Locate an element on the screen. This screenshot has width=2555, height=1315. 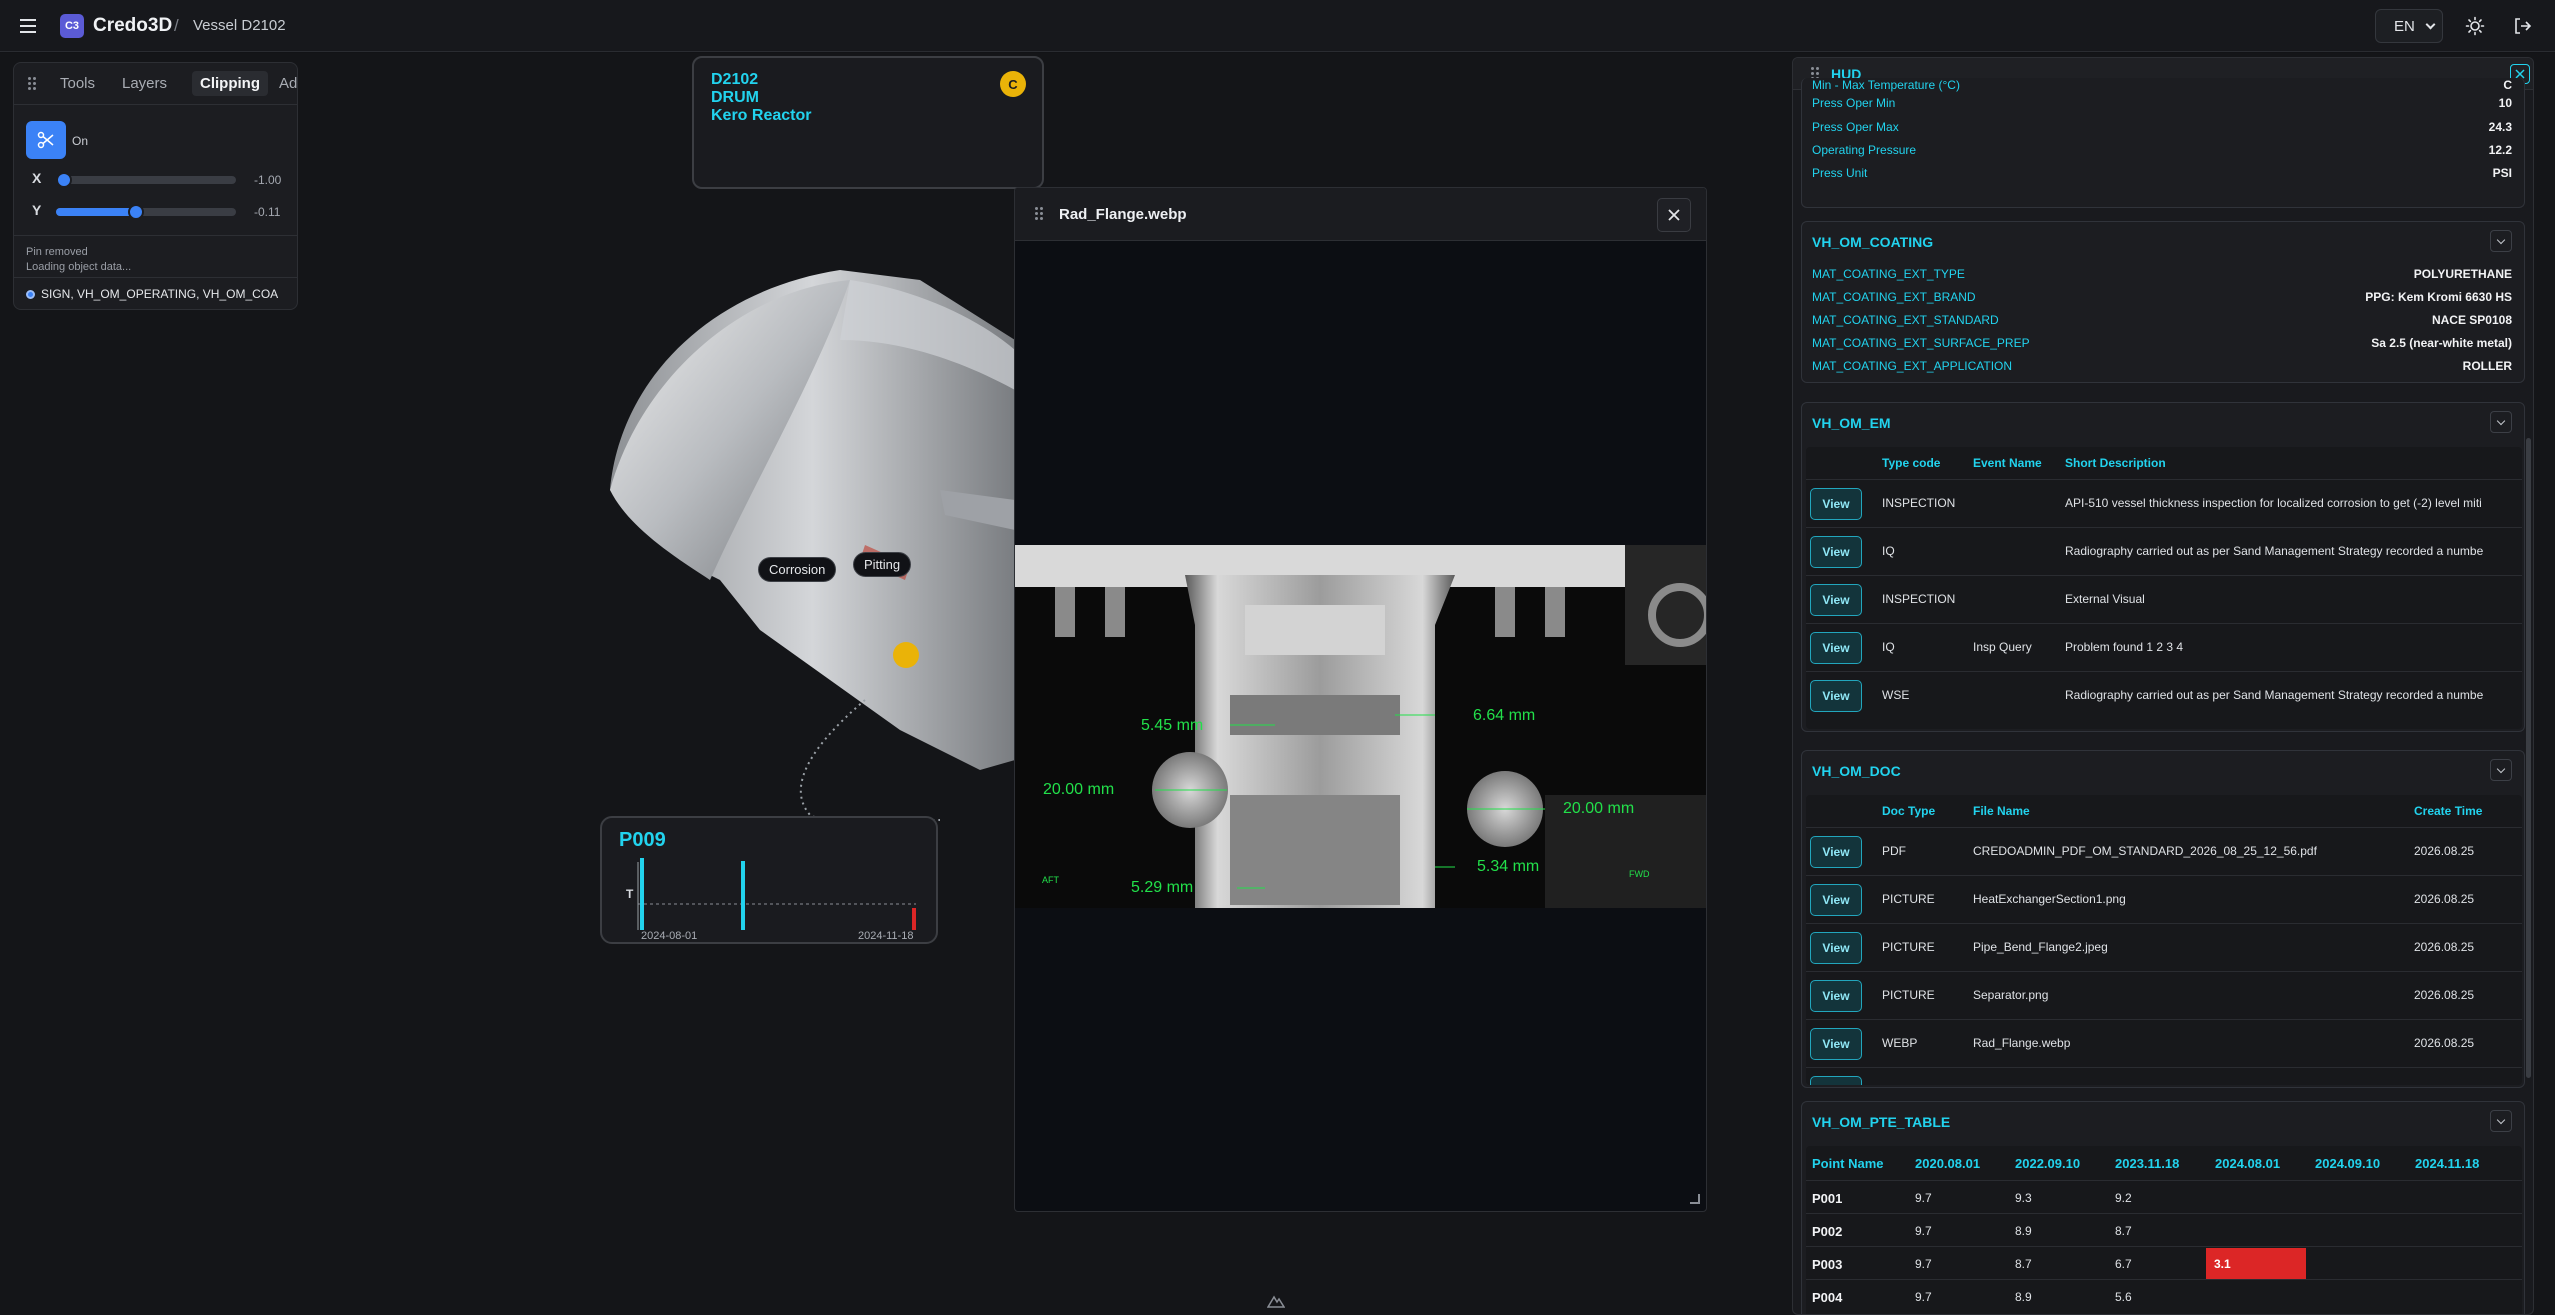
language-select: EN is located at coordinates (2409, 26).